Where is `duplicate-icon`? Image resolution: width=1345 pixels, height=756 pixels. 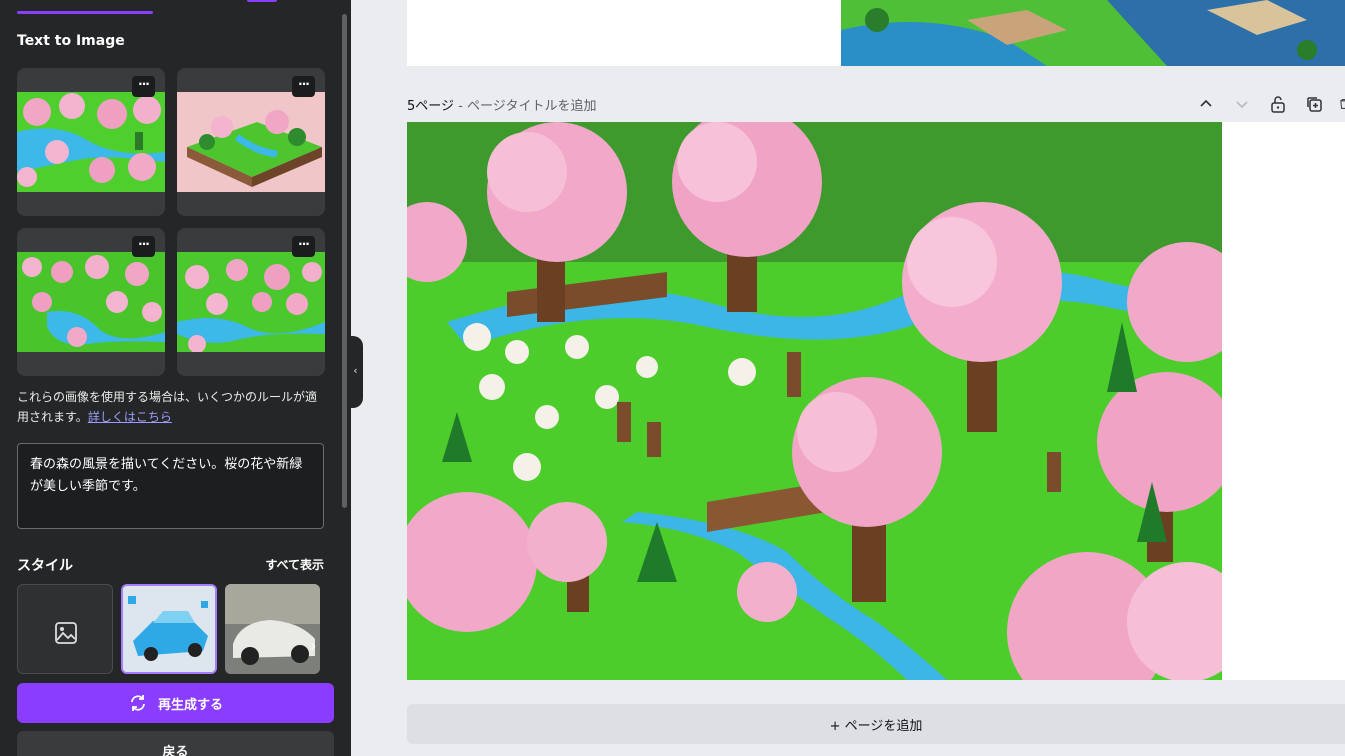
duplicate-icon is located at coordinates (1314, 104).